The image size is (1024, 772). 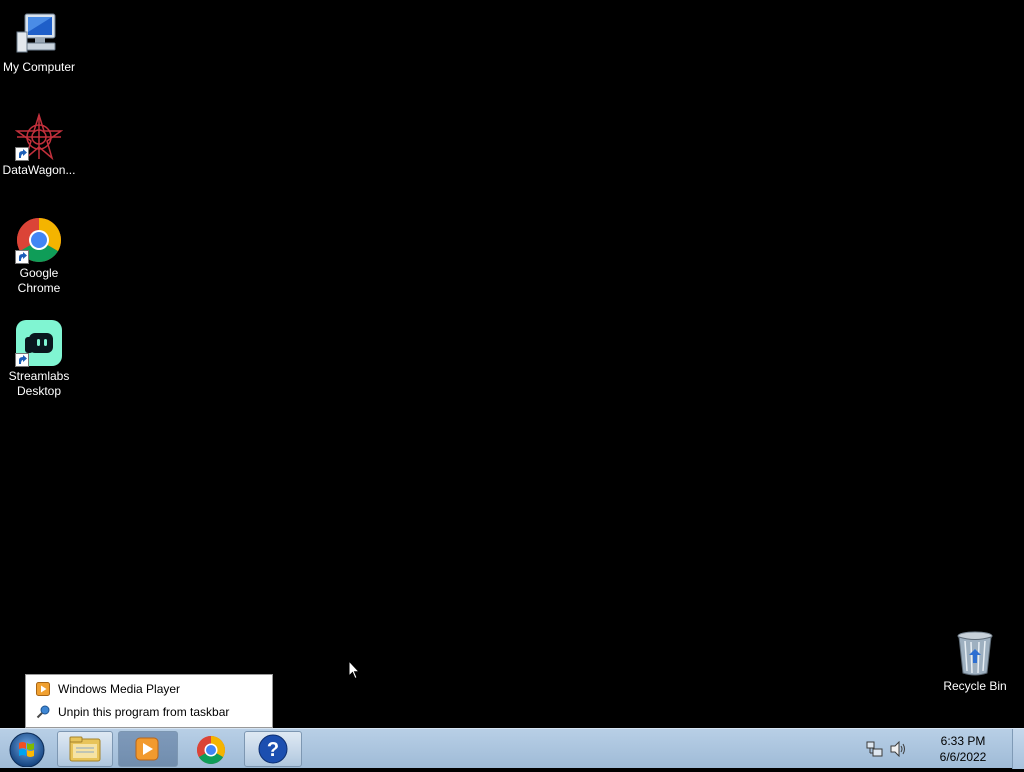 I want to click on help-icon: ?, so click(x=273, y=749).